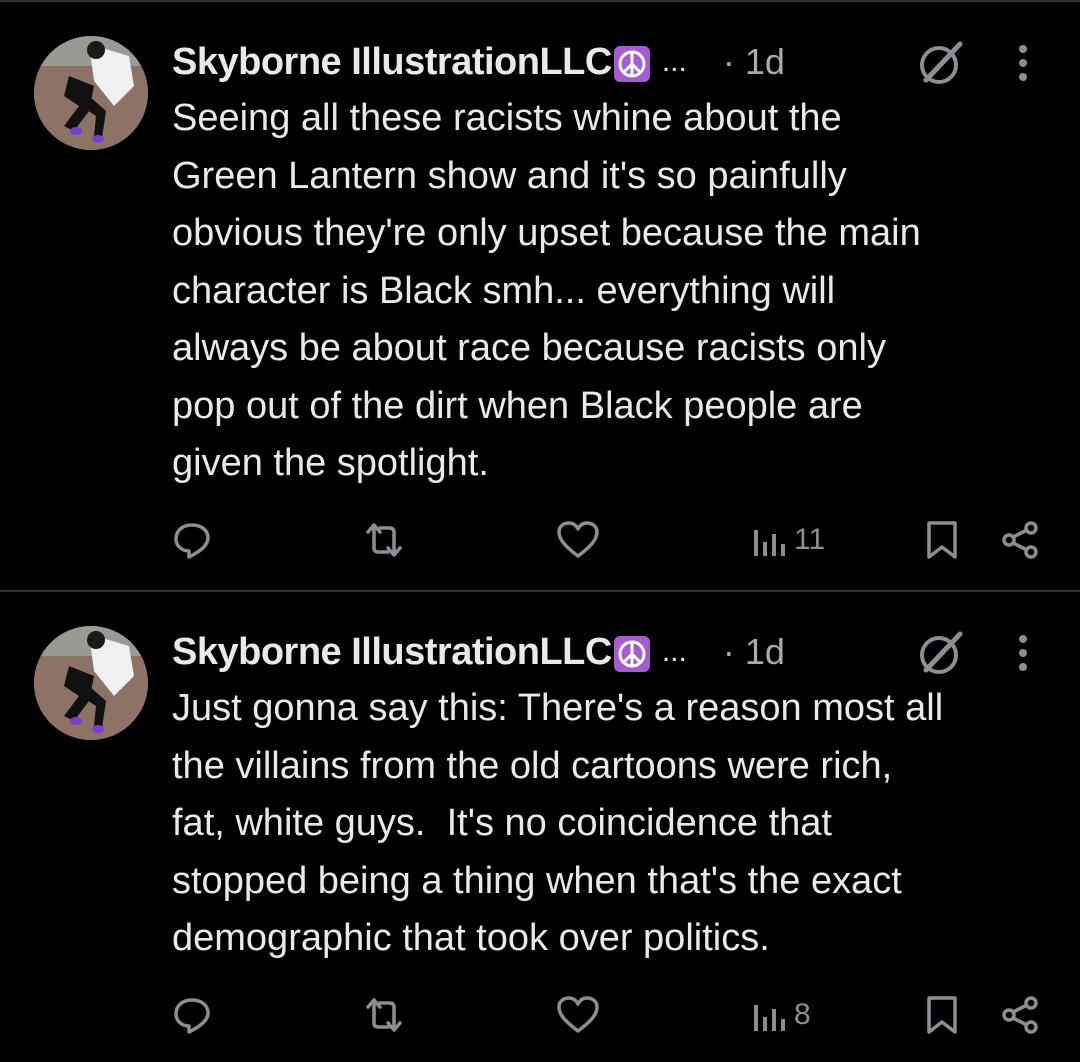 The width and height of the screenshot is (1080, 1062). Describe the element at coordinates (810, 539) in the screenshot. I see `views-count: 11` at that location.